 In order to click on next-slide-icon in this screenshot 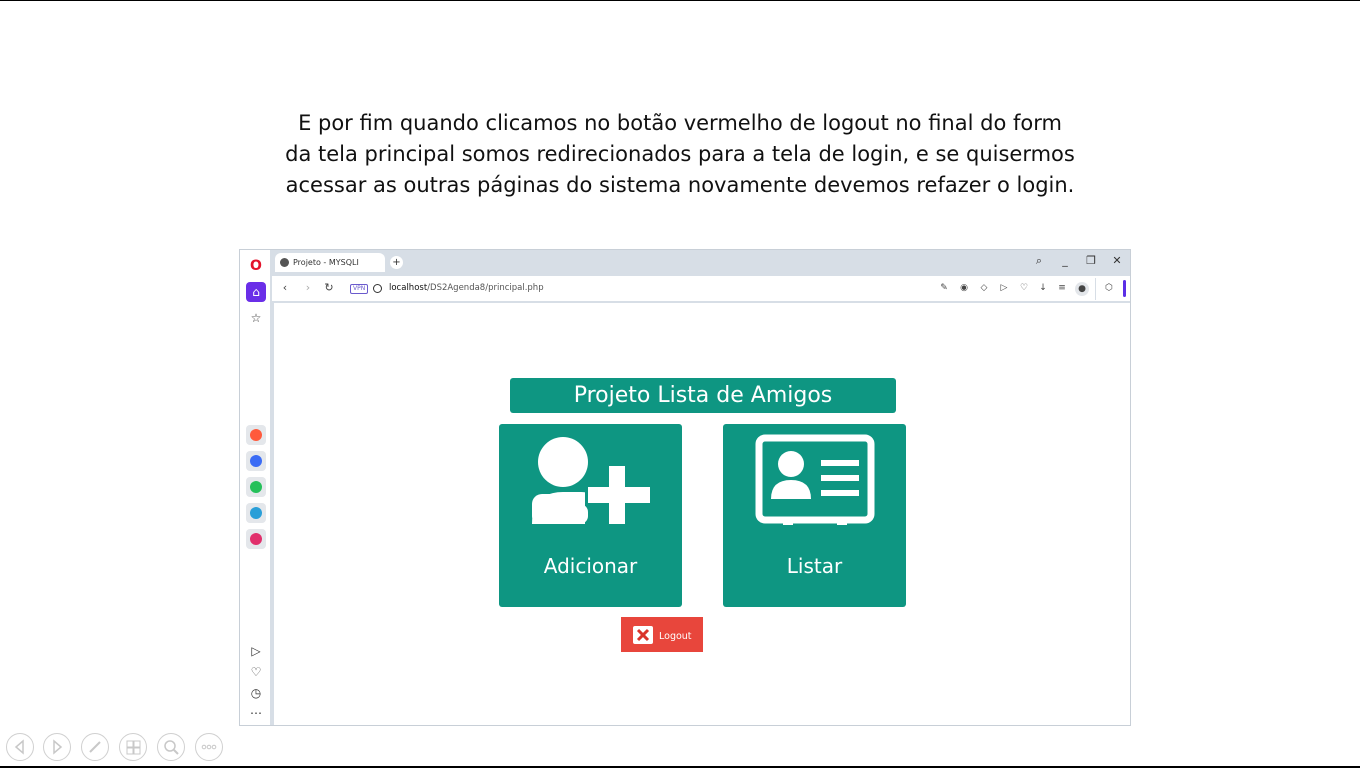, I will do `click(57, 747)`.